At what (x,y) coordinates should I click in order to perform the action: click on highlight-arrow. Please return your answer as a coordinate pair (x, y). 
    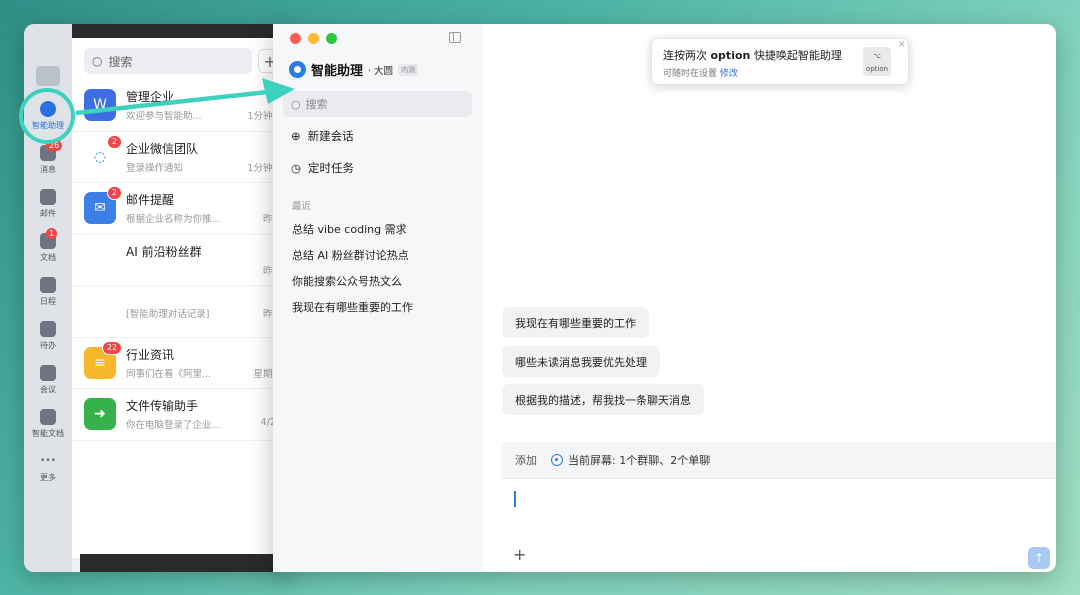
    Looking at the image, I should click on (185, 97).